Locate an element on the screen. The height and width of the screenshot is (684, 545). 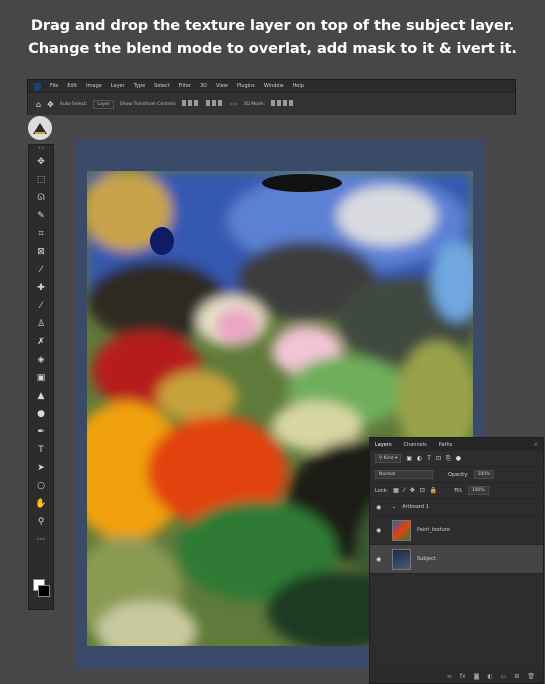
menu-plugins: Plugins is located at coordinates (246, 86).